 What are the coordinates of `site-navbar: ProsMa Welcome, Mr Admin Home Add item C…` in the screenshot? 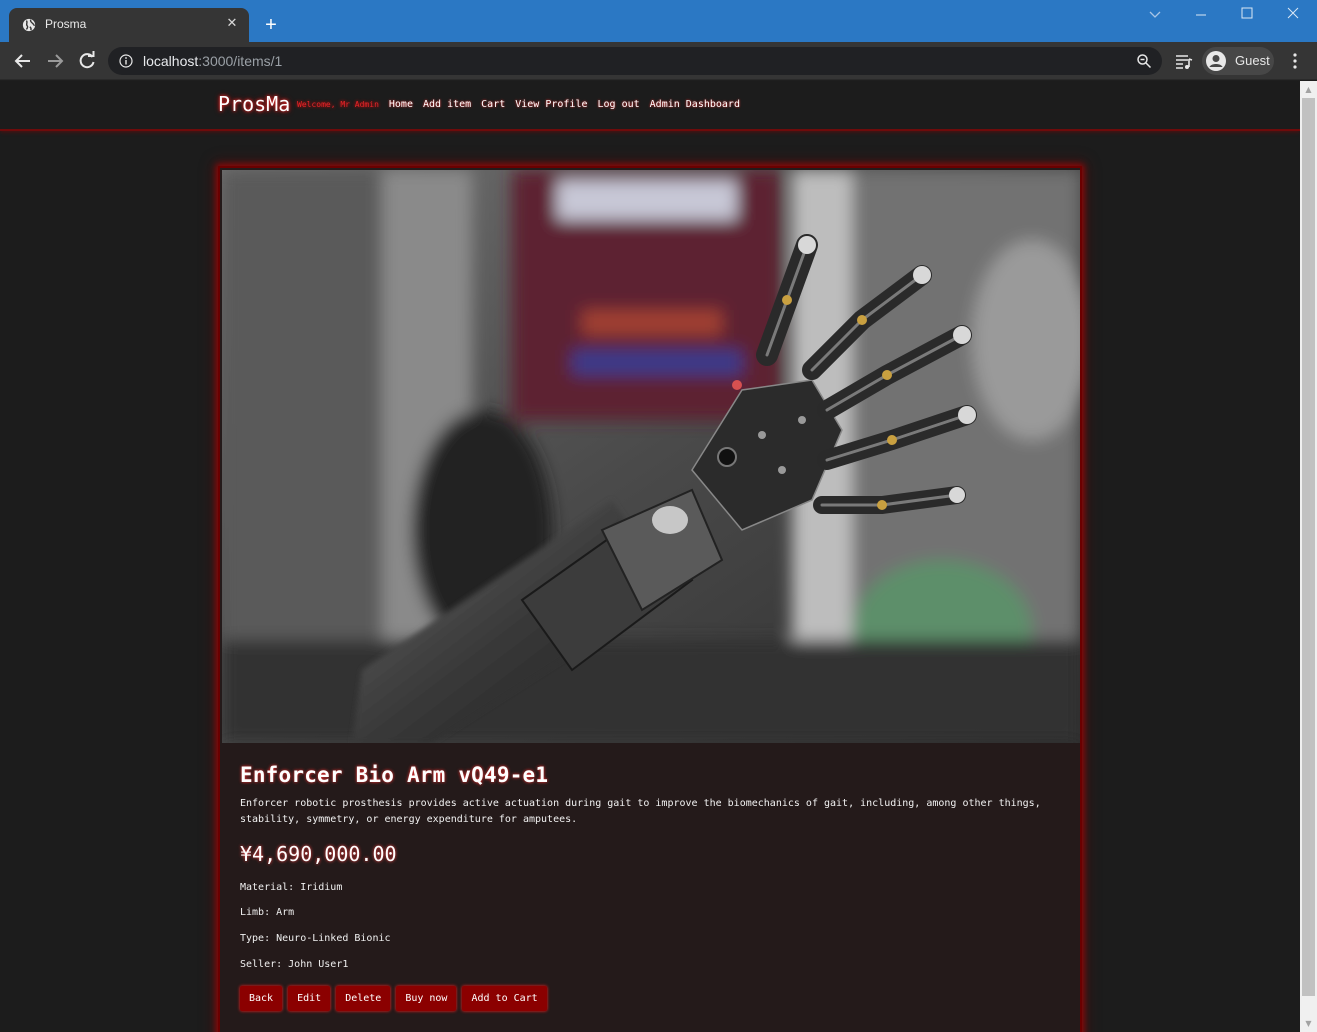 It's located at (650, 106).